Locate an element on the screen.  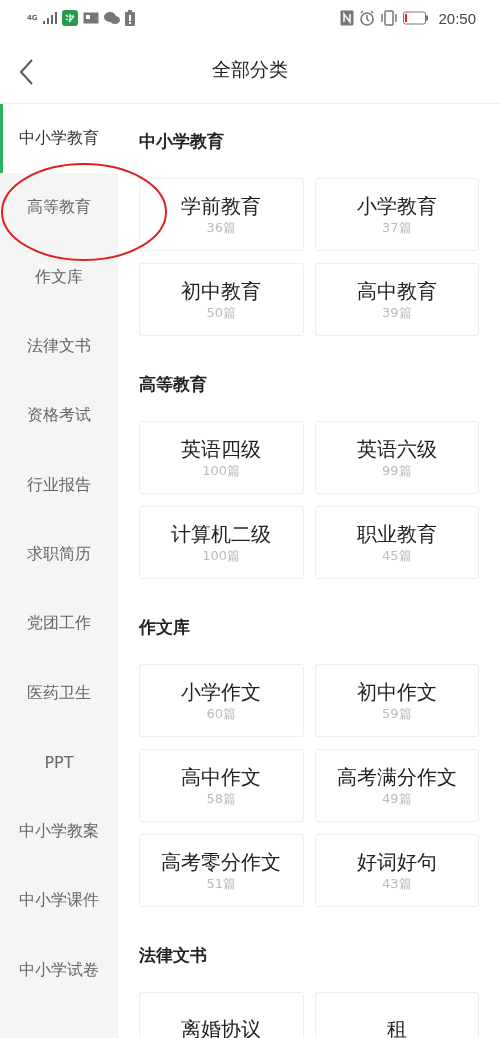
subcategory-card: 英语四级 100篇 is located at coordinates (221, 457).